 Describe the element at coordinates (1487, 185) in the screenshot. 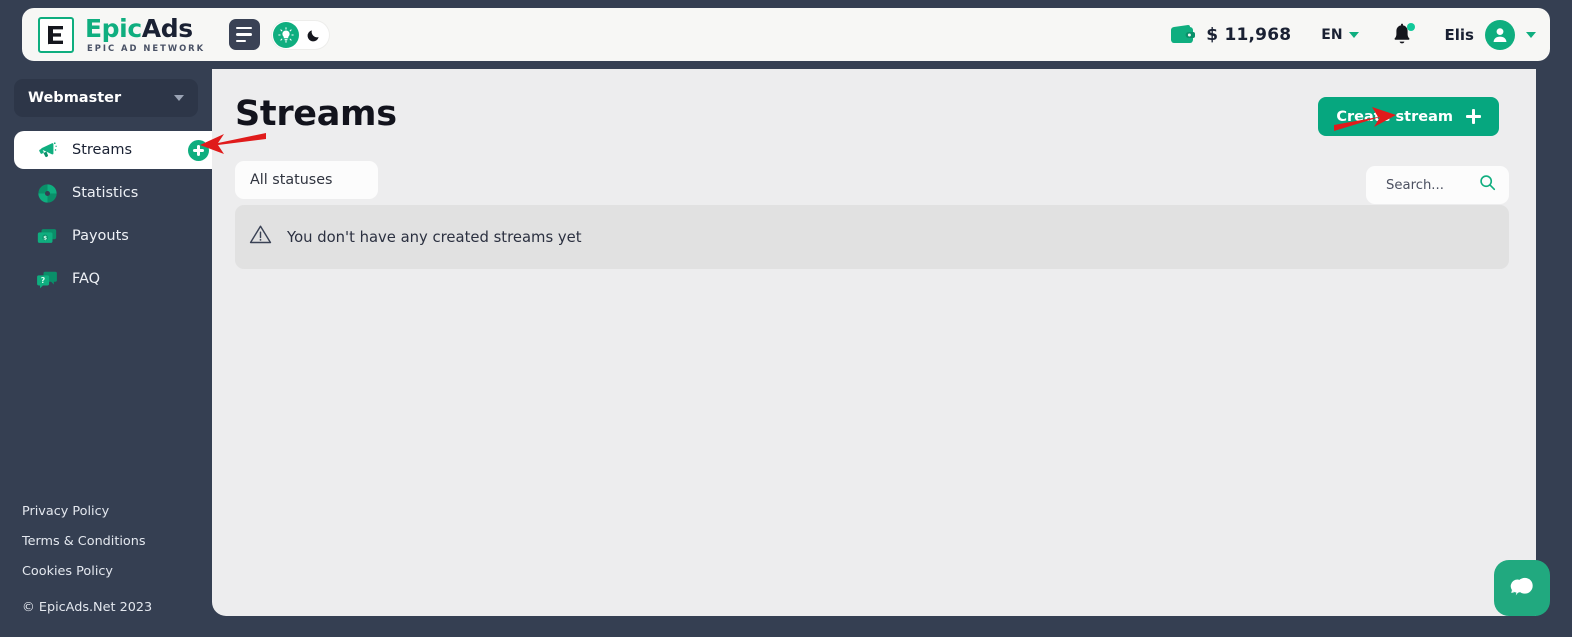

I see `search-icon` at that location.